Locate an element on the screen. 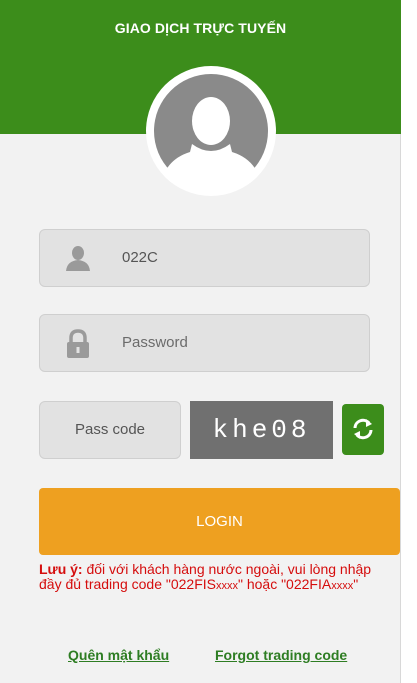 The width and height of the screenshot is (417, 683). captcha-text: khe08 is located at coordinates (261, 430).